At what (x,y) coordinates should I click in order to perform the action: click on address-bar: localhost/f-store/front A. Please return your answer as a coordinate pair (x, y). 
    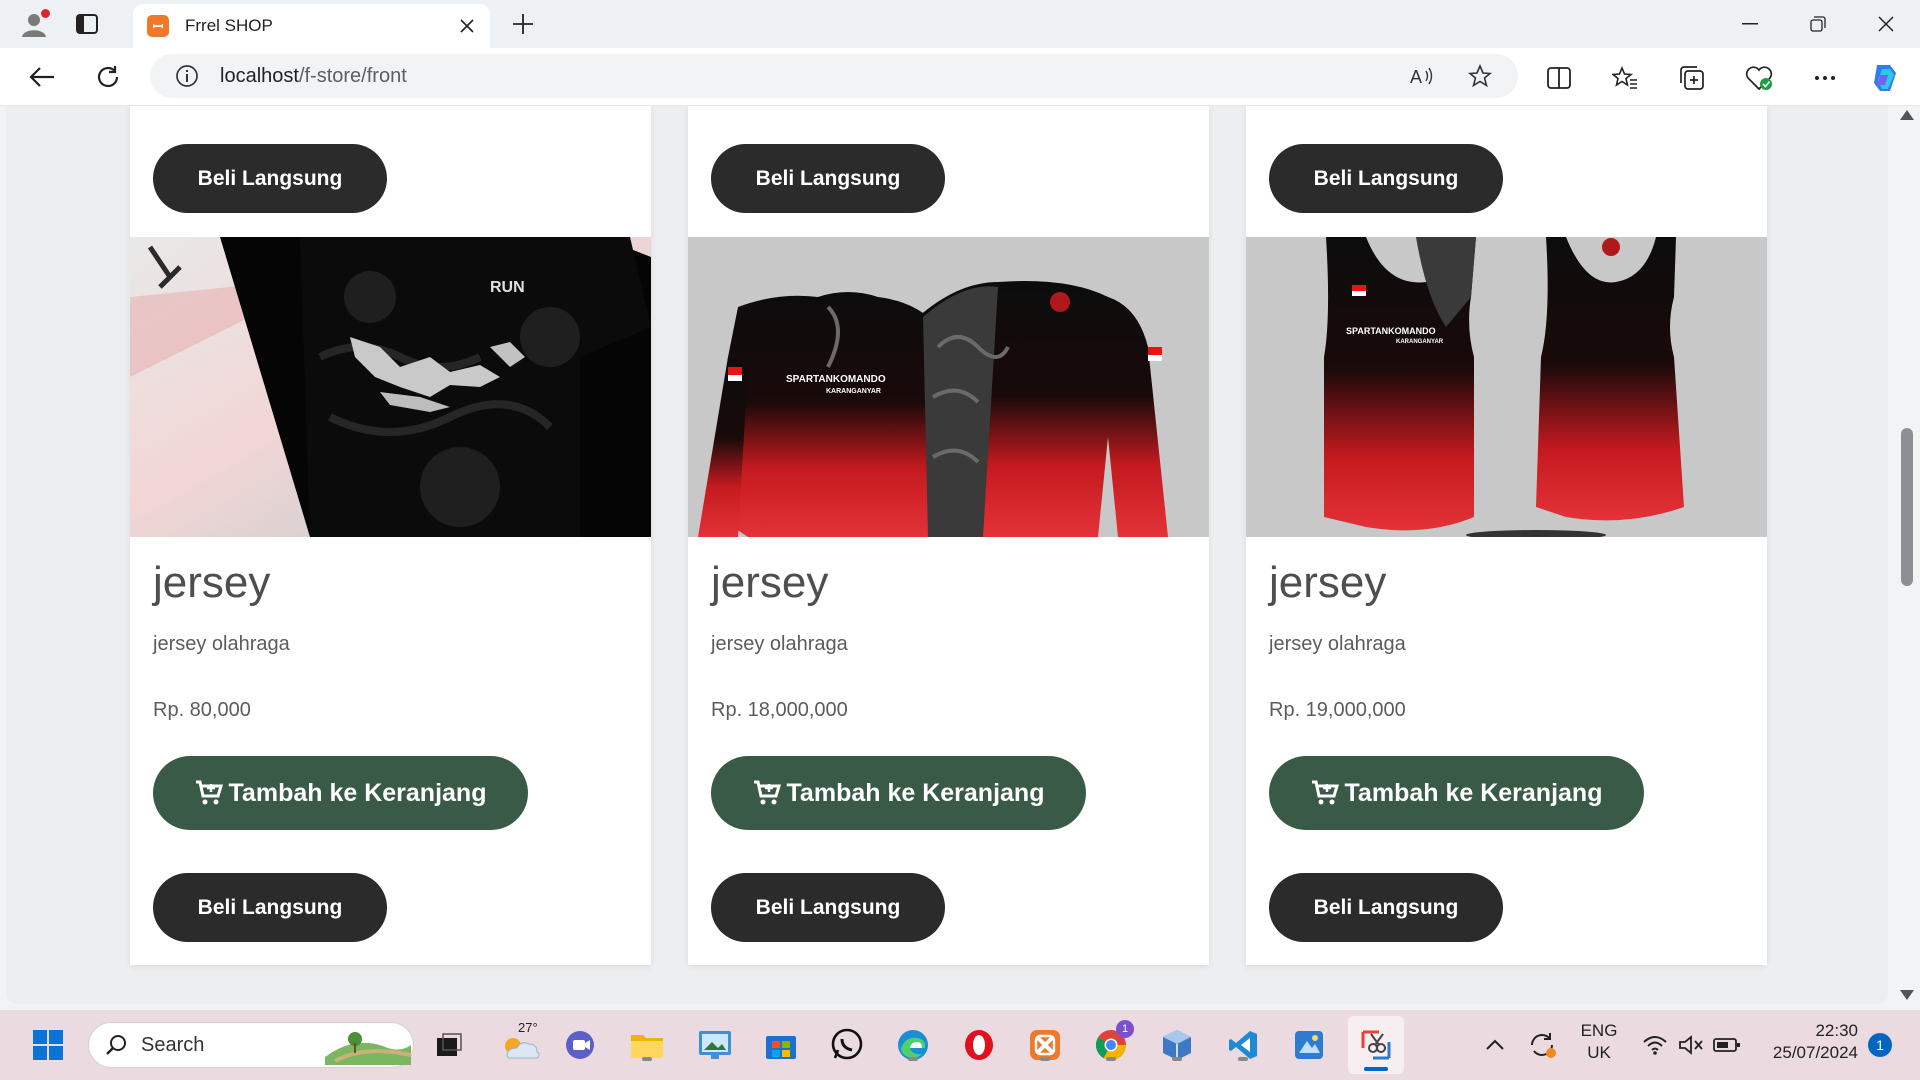
    Looking at the image, I should click on (834, 76).